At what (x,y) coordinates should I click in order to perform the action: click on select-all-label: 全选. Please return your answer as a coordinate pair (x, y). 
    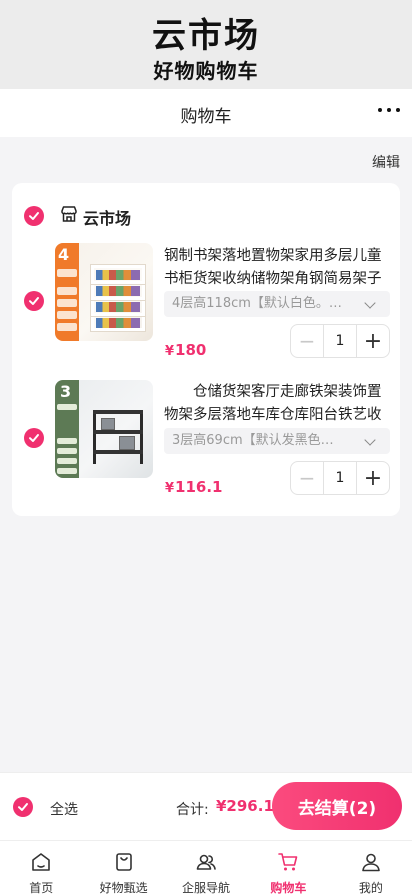
    Looking at the image, I should click on (64, 809).